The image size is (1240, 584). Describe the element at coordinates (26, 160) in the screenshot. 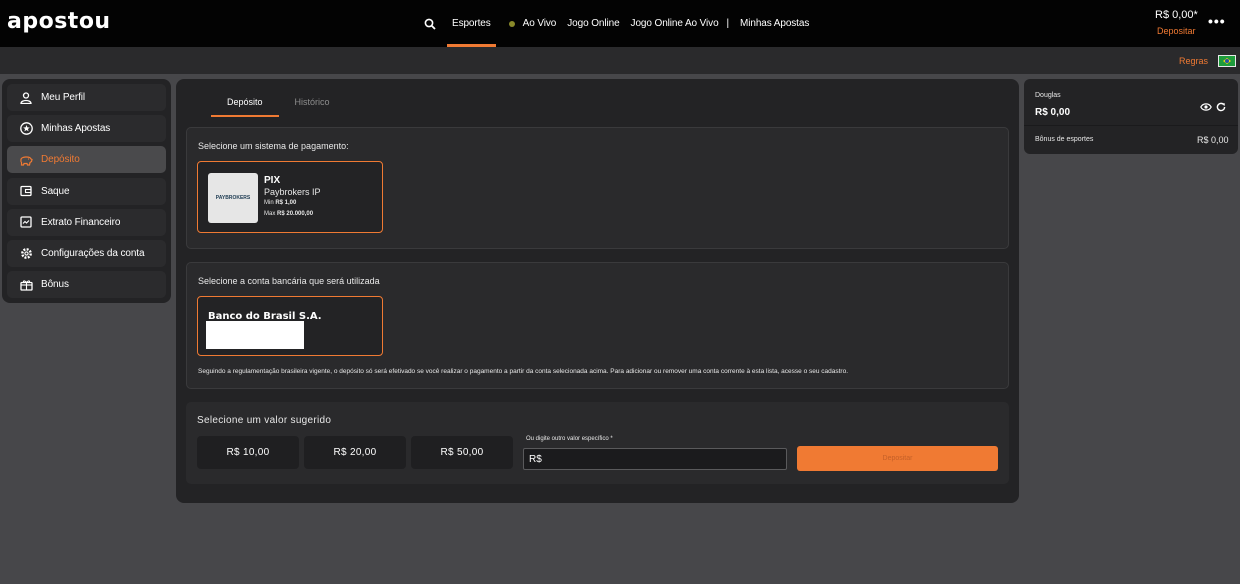

I see `piggy-bank-icon` at that location.